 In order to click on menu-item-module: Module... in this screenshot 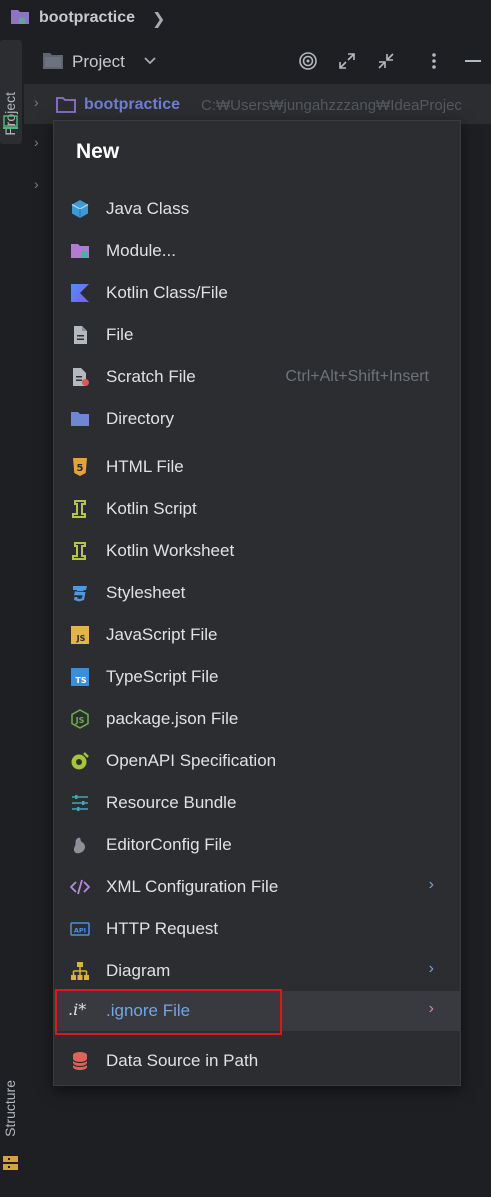, I will do `click(257, 251)`.